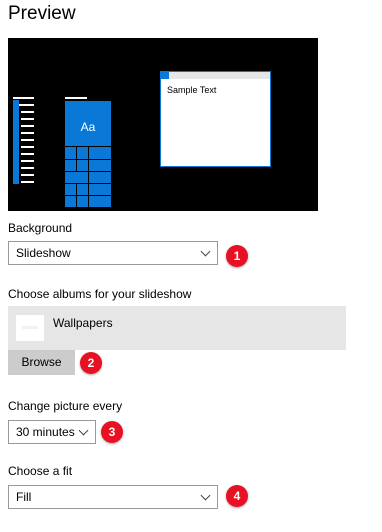 This screenshot has width=382, height=532. Describe the element at coordinates (113, 497) in the screenshot. I see `fit-dropdown: Fill` at that location.